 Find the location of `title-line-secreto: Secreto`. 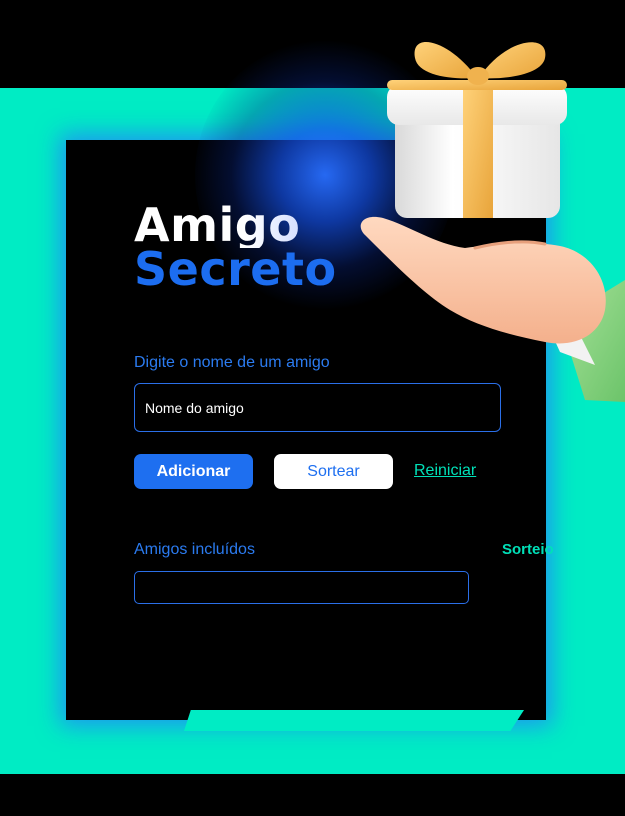

title-line-secreto: Secreto is located at coordinates (235, 269).